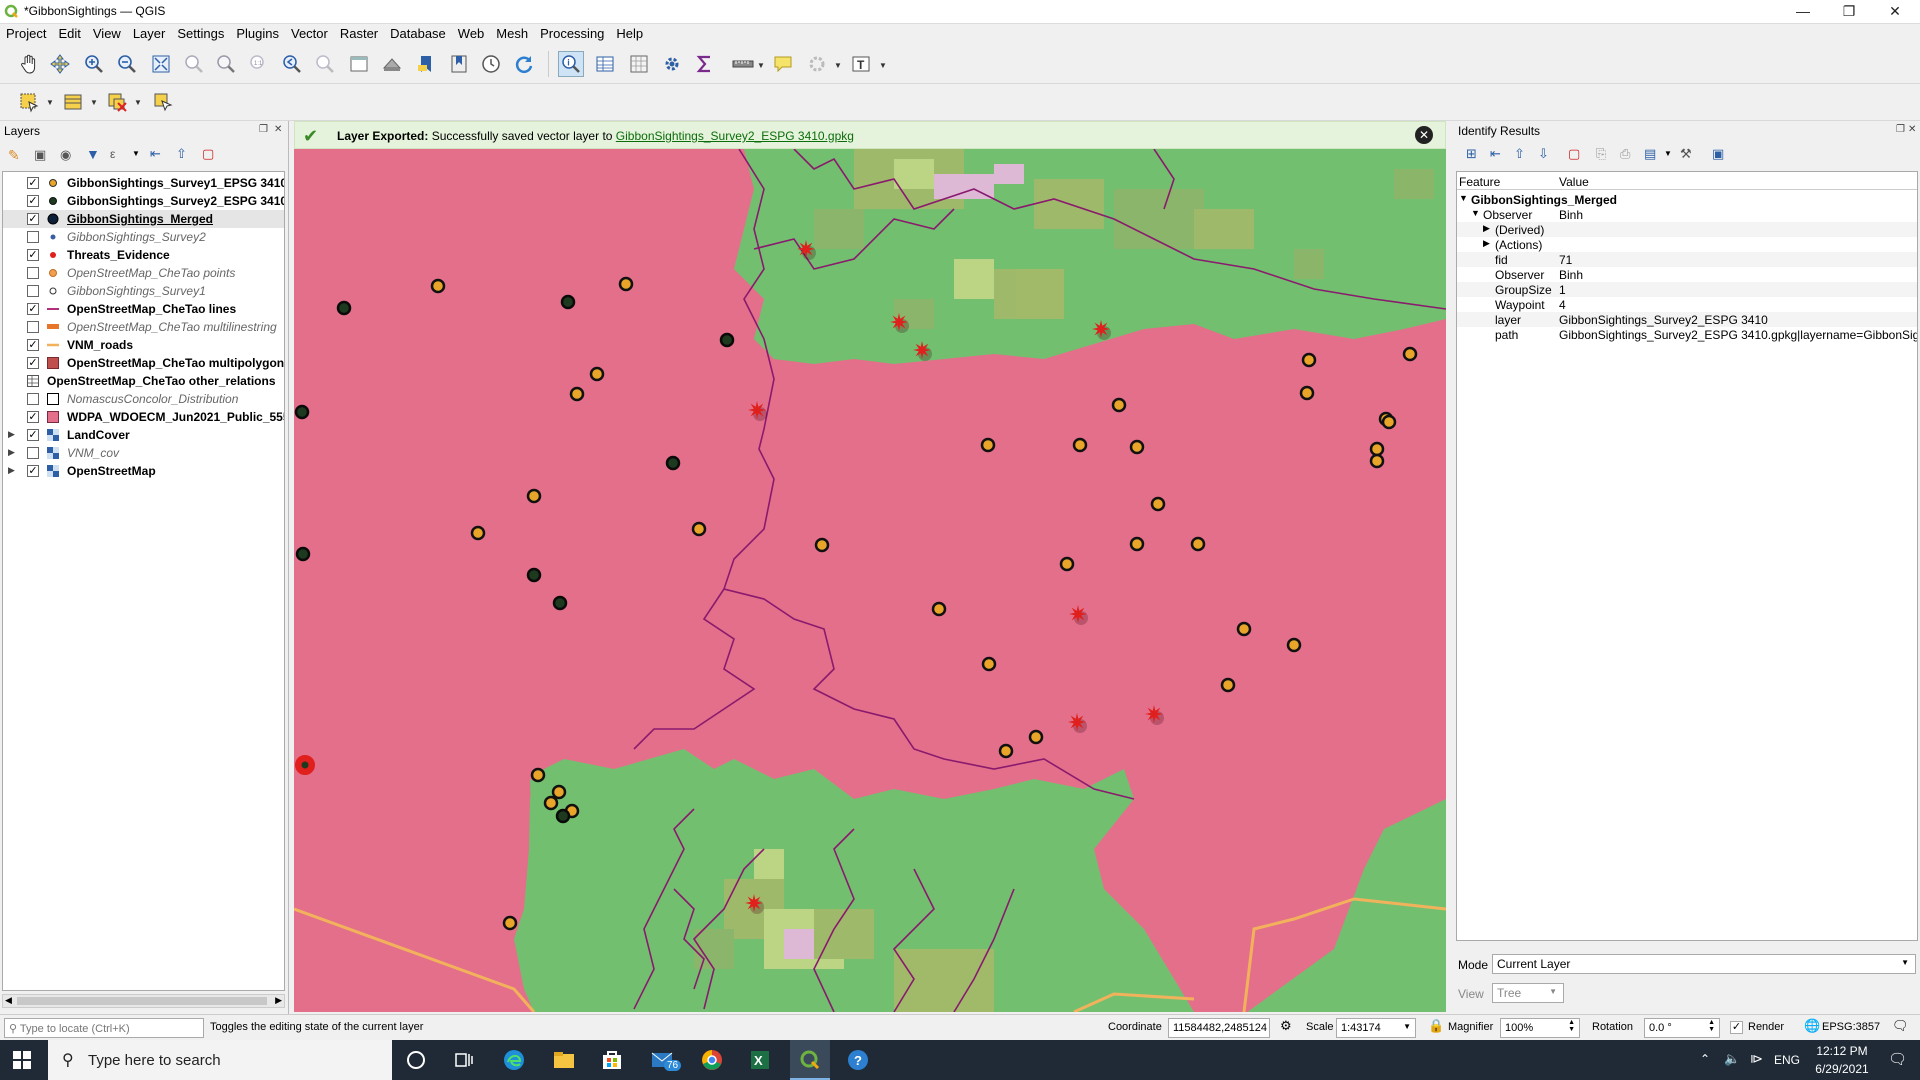 Image resolution: width=1920 pixels, height=1080 pixels. I want to click on statistical-summary-button, so click(639, 64).